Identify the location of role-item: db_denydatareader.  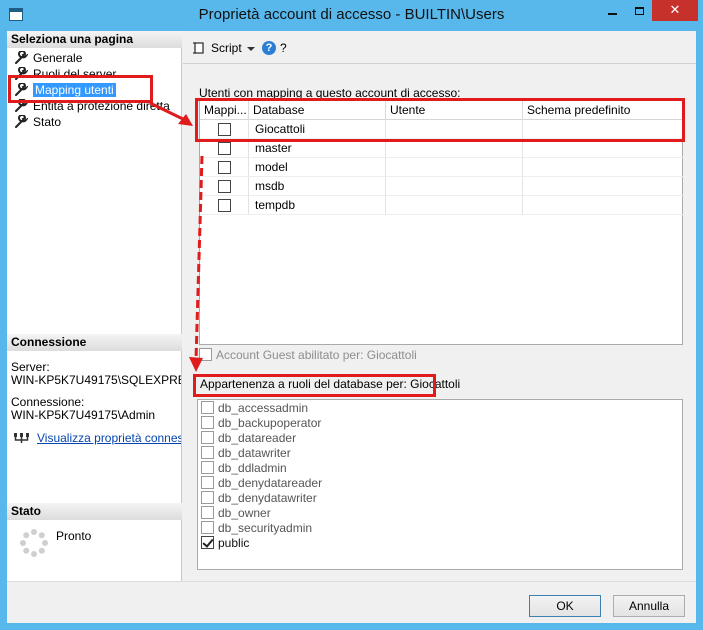
(261, 483).